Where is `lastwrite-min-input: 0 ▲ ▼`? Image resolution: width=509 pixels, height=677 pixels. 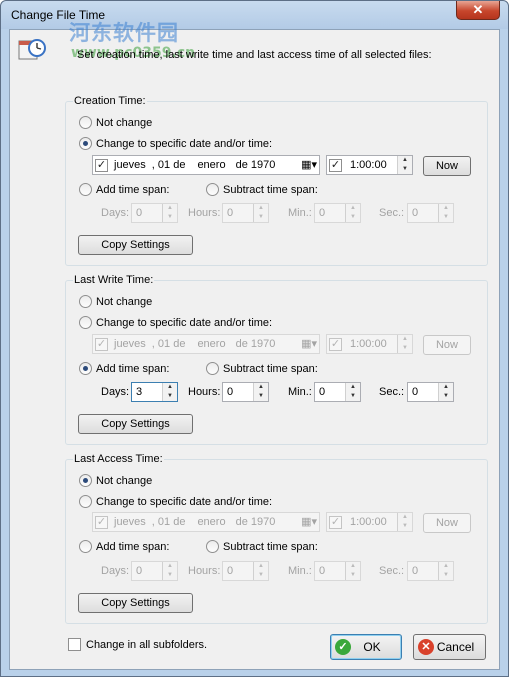 lastwrite-min-input: 0 ▲ ▼ is located at coordinates (337, 392).